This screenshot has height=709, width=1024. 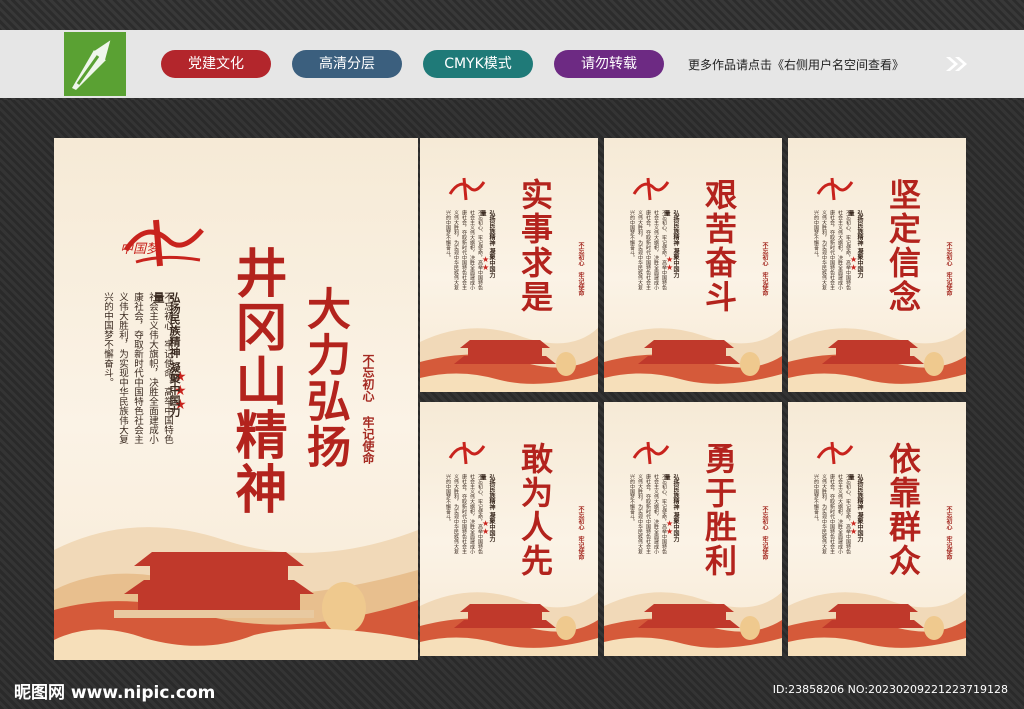 What do you see at coordinates (256, 381) in the screenshot?
I see `main-title: 井冈山精神` at bounding box center [256, 381].